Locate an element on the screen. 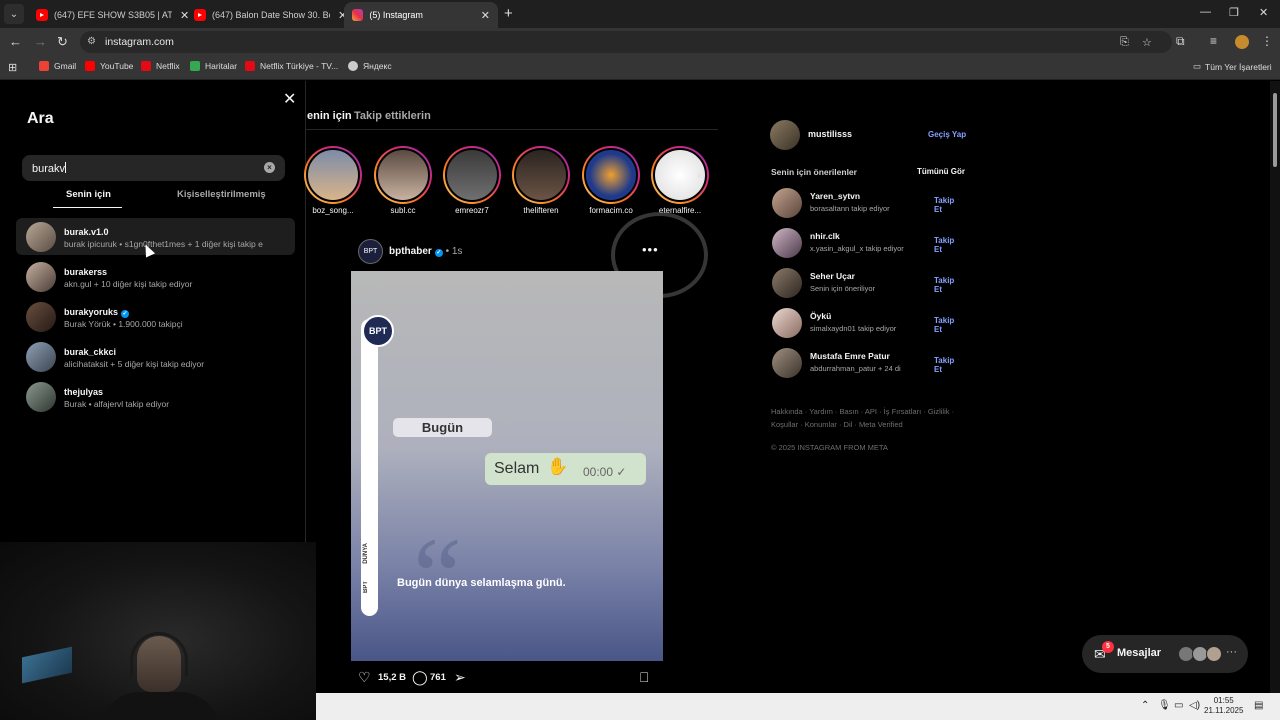  messages-label: Mesajlar is located at coordinates (1139, 653).